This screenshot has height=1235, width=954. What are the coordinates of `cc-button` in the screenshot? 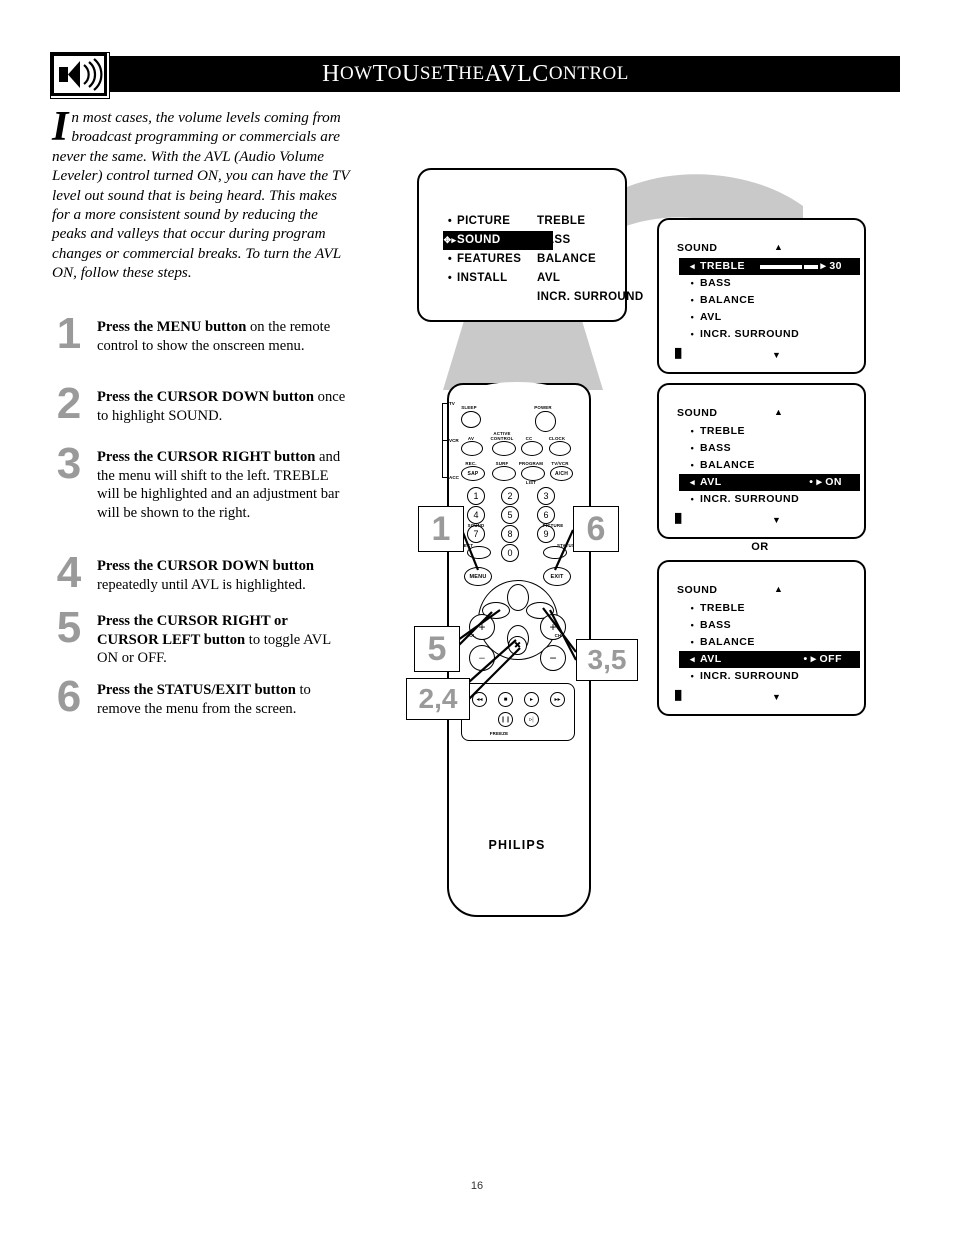 It's located at (532, 448).